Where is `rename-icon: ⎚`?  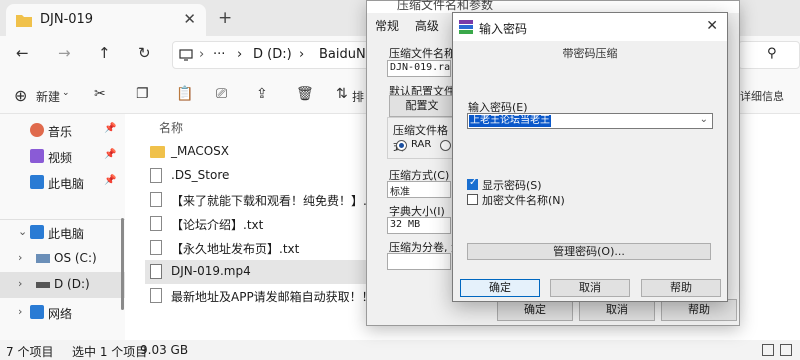
rename-icon: ⎚ is located at coordinates (221, 94).